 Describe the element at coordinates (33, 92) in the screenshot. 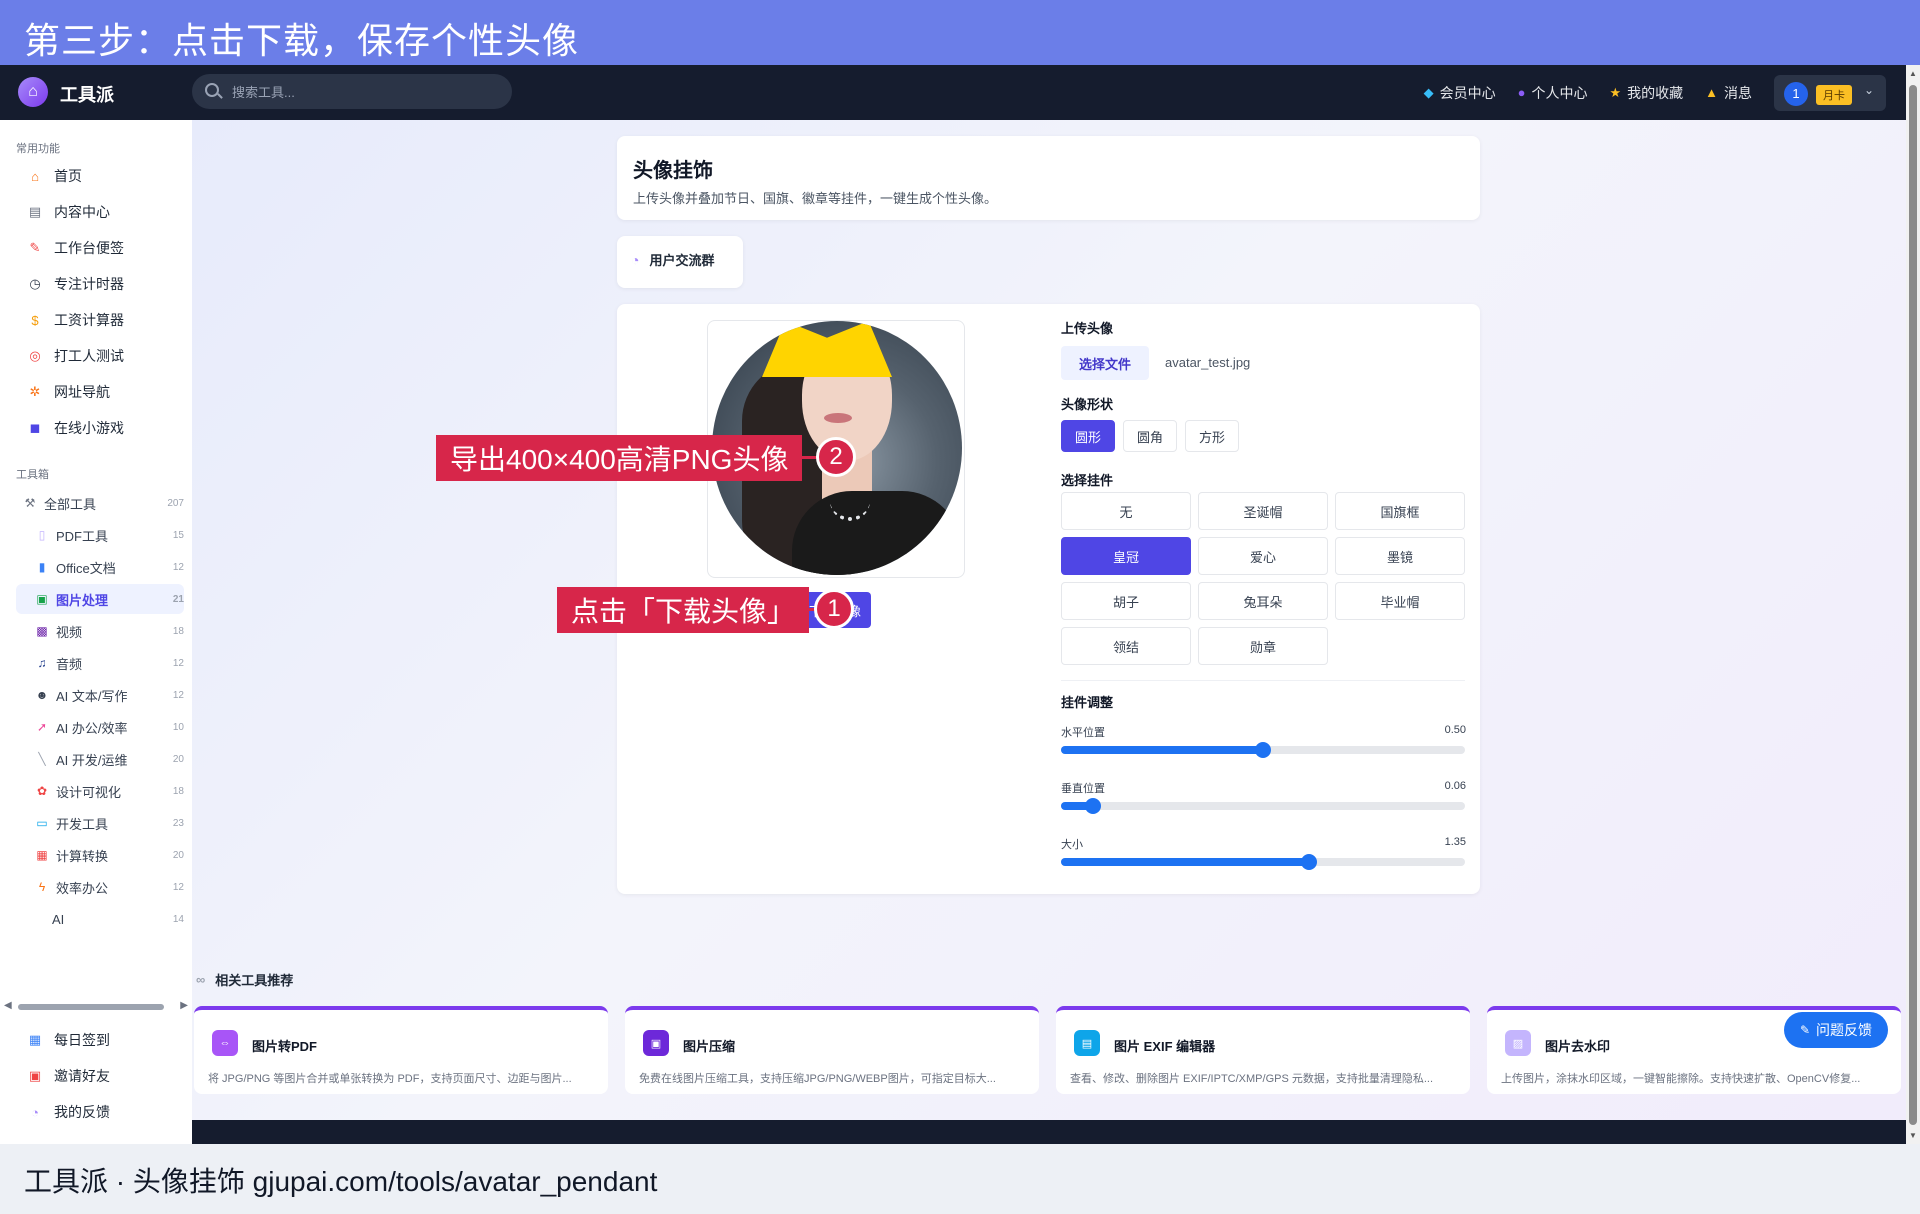

I see `logo-icon: ⌂` at that location.